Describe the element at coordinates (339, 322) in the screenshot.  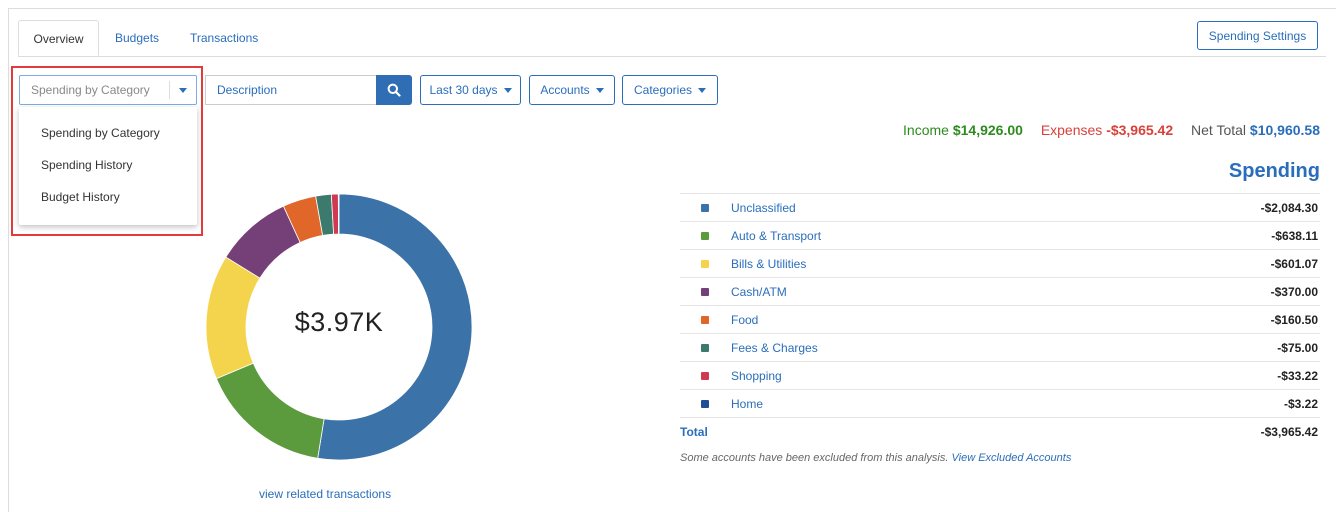
I see `donut-center-value: $3.97K` at that location.